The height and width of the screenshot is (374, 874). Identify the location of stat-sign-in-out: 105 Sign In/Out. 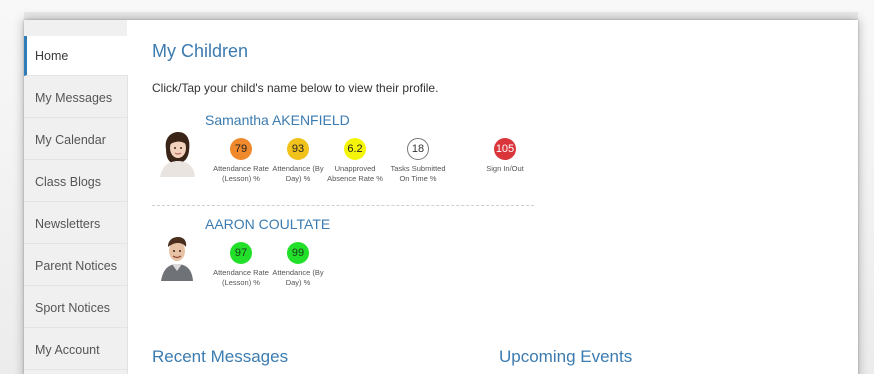
(505, 156).